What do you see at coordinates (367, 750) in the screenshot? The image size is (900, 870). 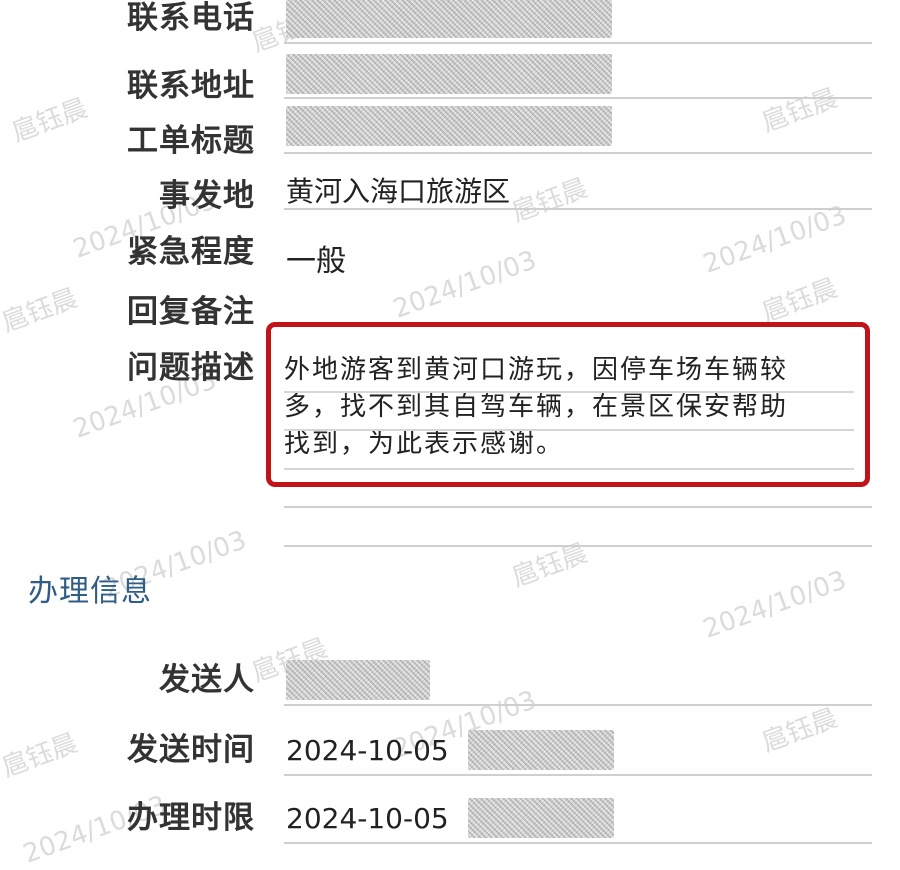 I see `field-value-send-time-date: 2024-10-05` at bounding box center [367, 750].